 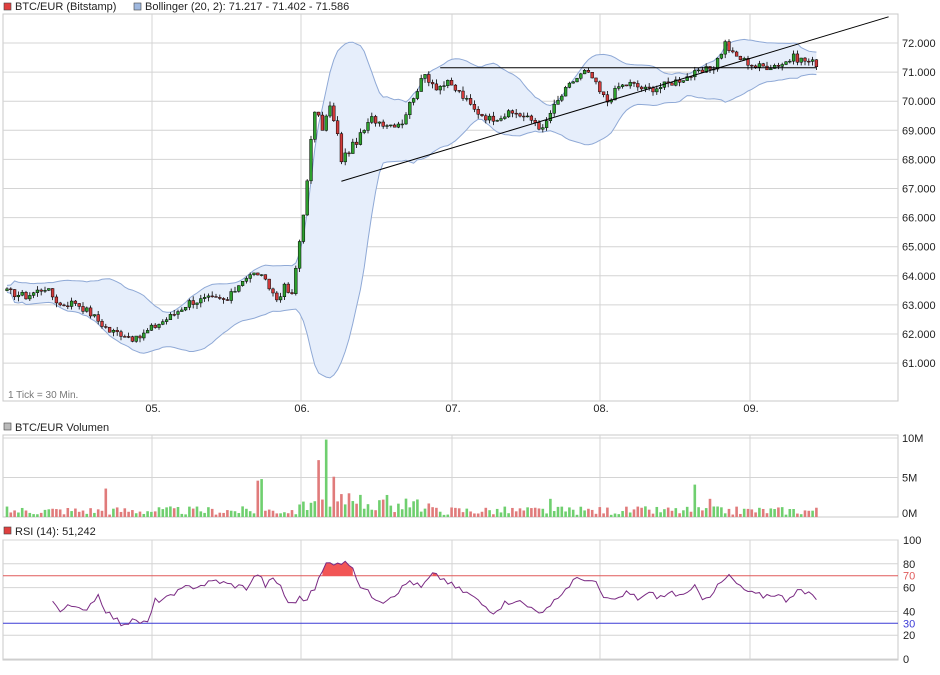 What do you see at coordinates (919, 277) in the screenshot?
I see `price-tick-label: 64.000` at bounding box center [919, 277].